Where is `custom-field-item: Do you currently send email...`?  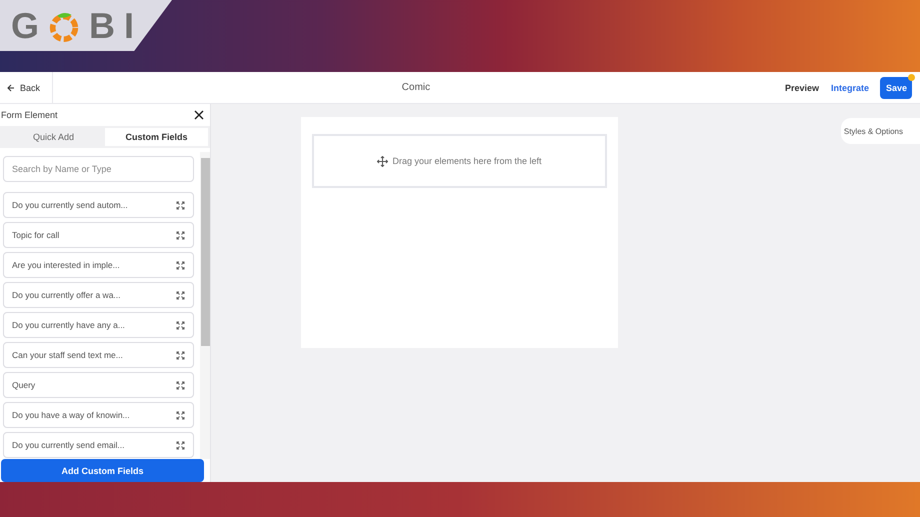 custom-field-item: Do you currently send email... is located at coordinates (98, 445).